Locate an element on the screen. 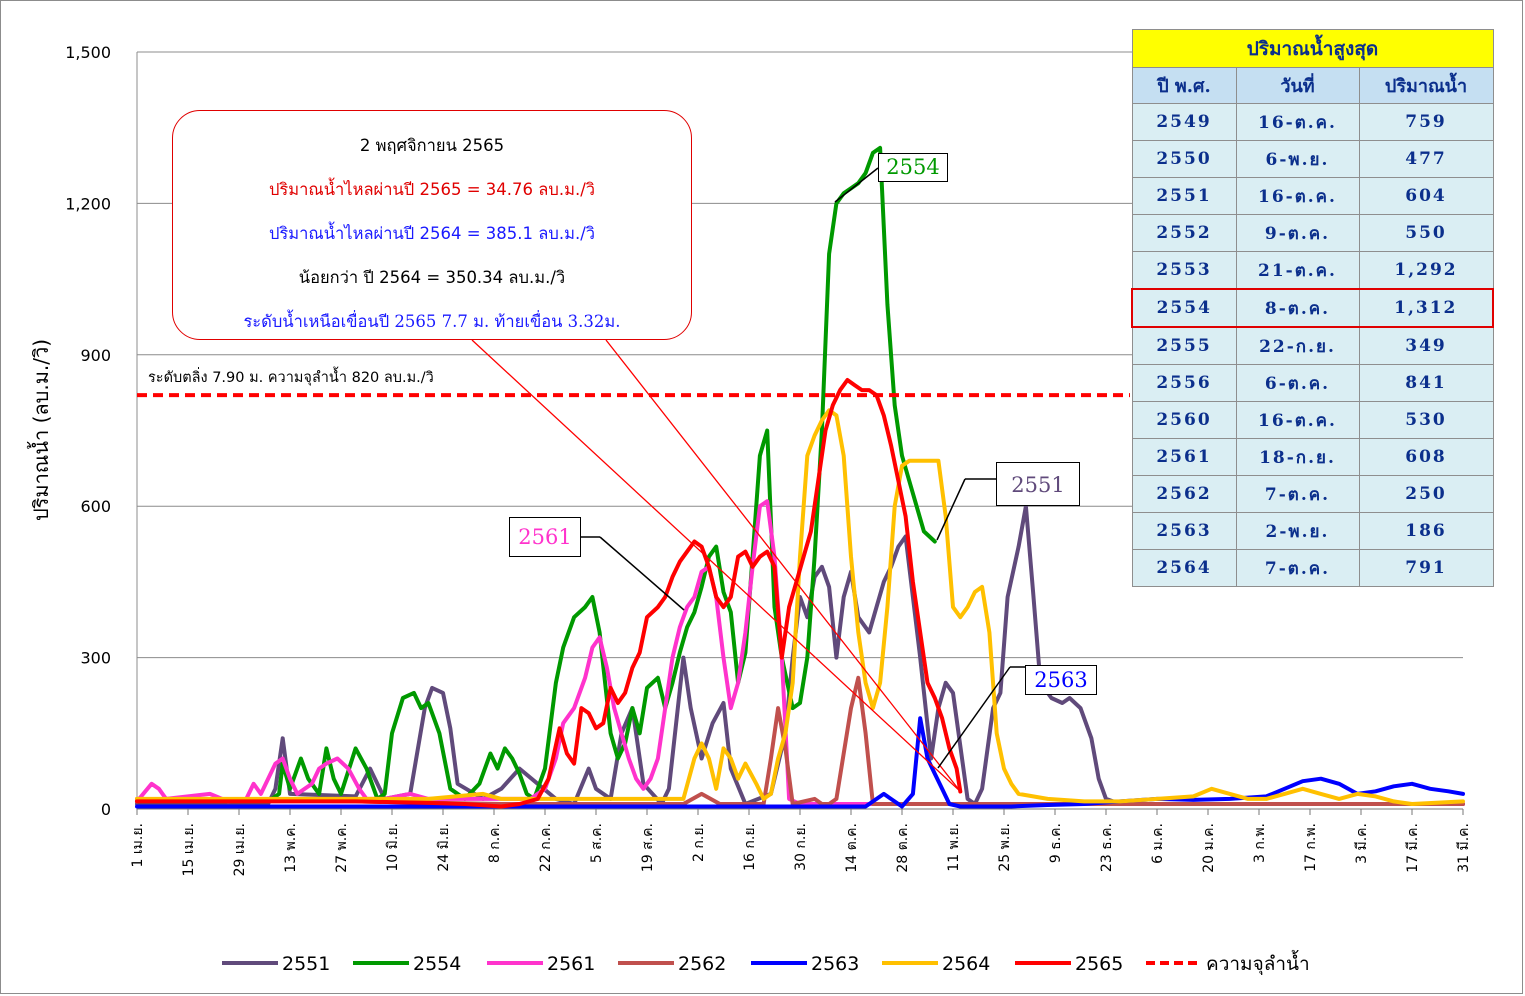  x-tick-label: 27 พ.ค. is located at coordinates (342, 848).